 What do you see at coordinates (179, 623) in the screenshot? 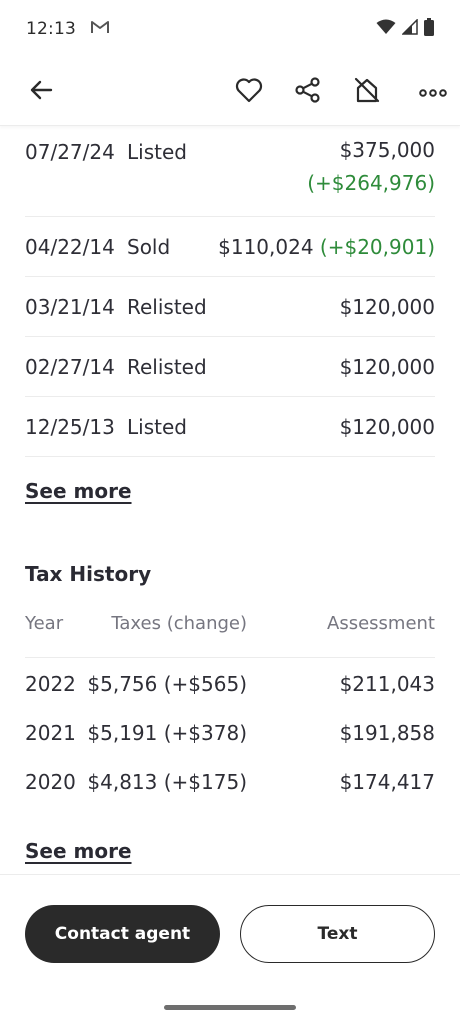
I see `tax-header-taxes: Taxes (change)` at bounding box center [179, 623].